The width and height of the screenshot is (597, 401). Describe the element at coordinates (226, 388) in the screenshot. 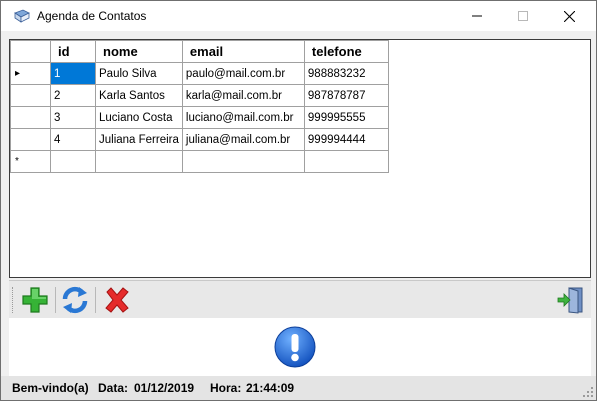

I see `time-label: Hora:` at that location.